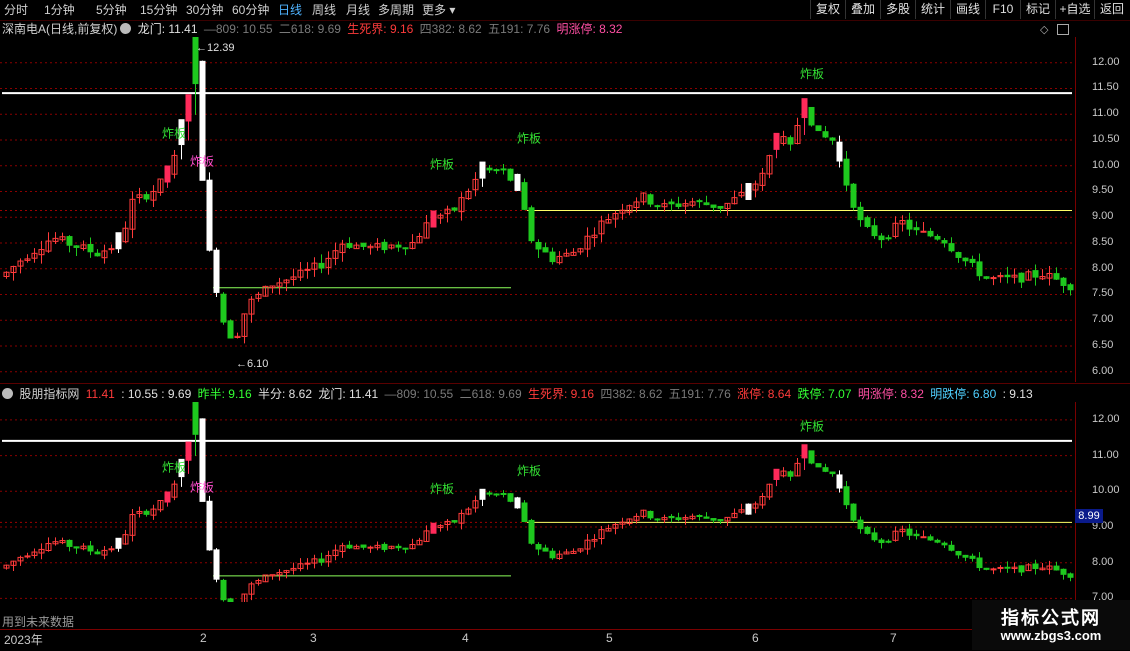 The height and width of the screenshot is (651, 1130). What do you see at coordinates (1106, 164) in the screenshot?
I see `y-tick-label: 10.00` at bounding box center [1106, 164].